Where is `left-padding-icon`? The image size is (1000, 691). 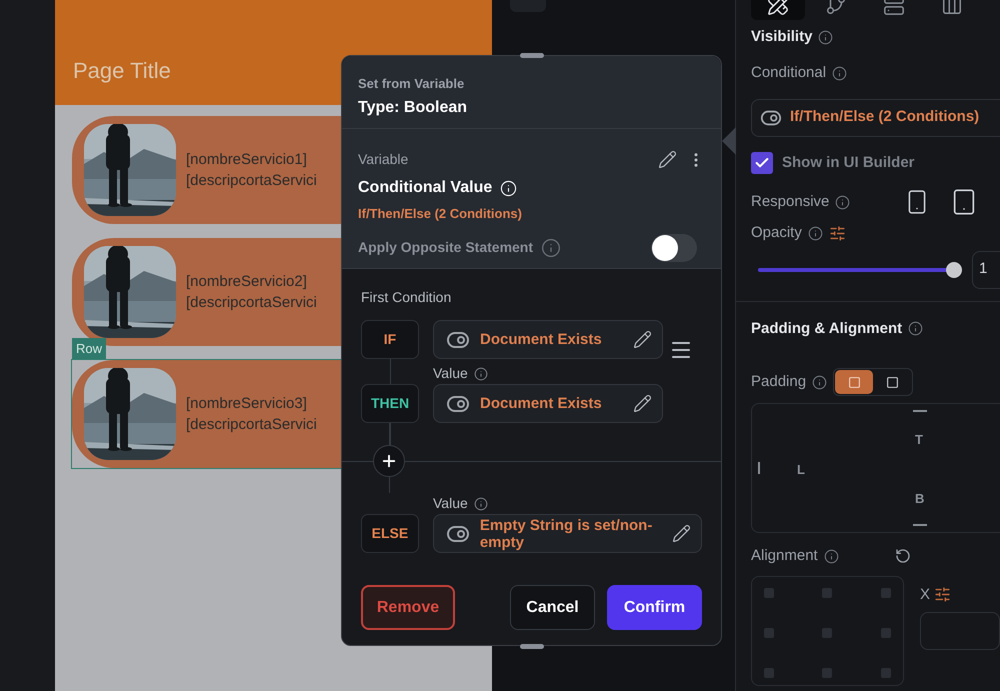 left-padding-icon is located at coordinates (760, 468).